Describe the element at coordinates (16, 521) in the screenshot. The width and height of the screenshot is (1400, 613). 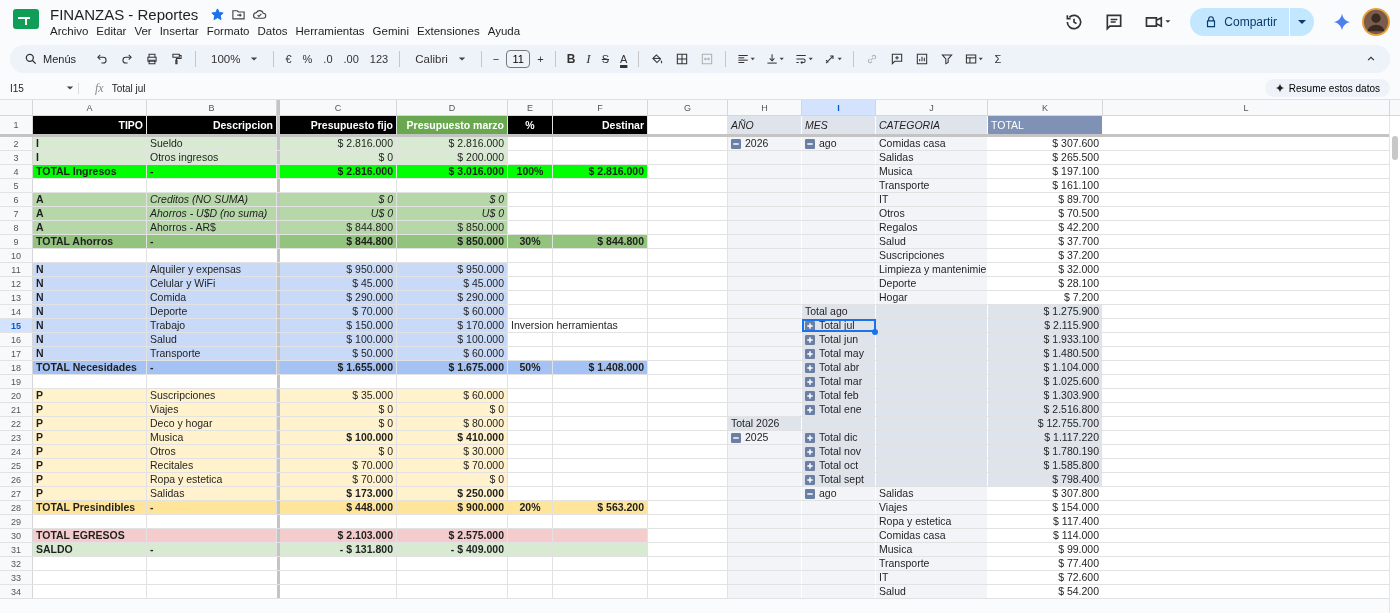
I see `row-number: 29` at that location.